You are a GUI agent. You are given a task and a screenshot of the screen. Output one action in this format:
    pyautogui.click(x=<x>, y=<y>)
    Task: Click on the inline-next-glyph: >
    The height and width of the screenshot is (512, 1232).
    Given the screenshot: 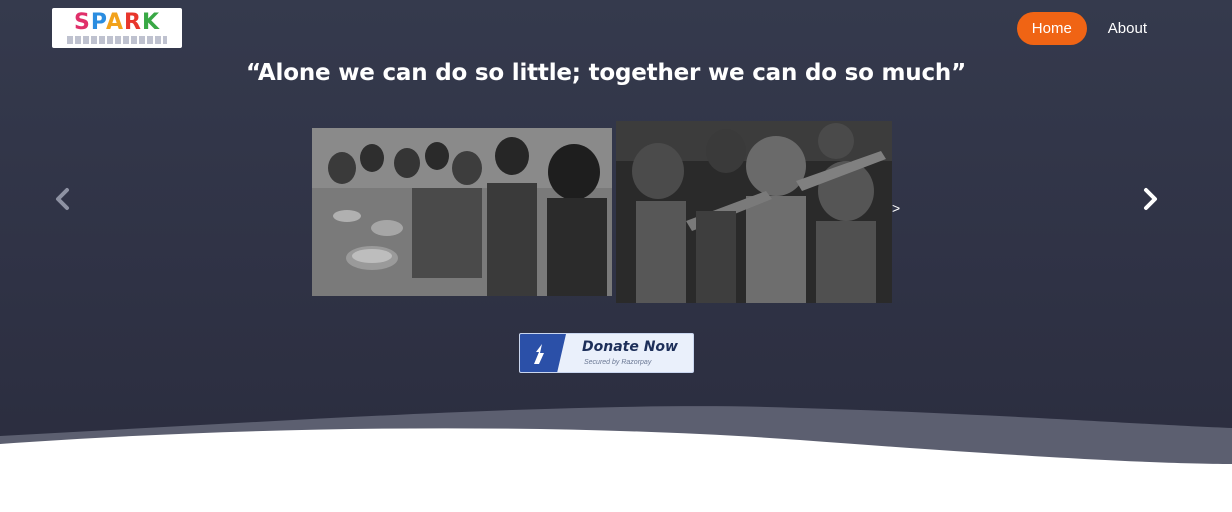 What is the action you would take?
    pyautogui.click(x=896, y=208)
    